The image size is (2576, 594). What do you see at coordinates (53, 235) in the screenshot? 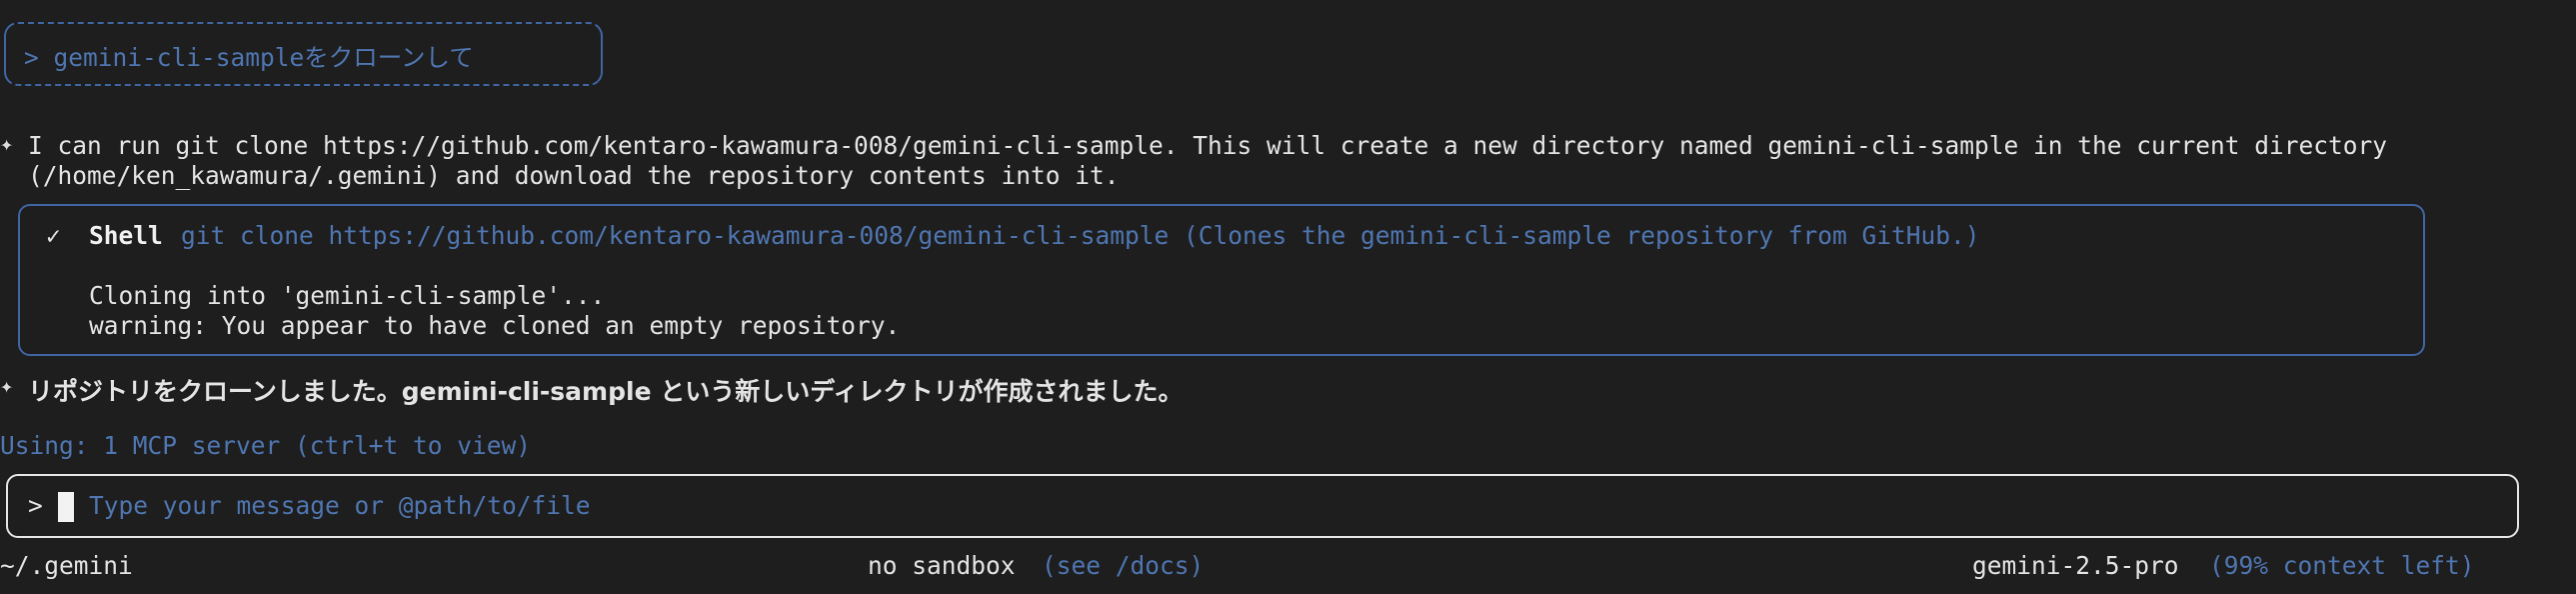
I see `checkmark-icon: ✓` at bounding box center [53, 235].